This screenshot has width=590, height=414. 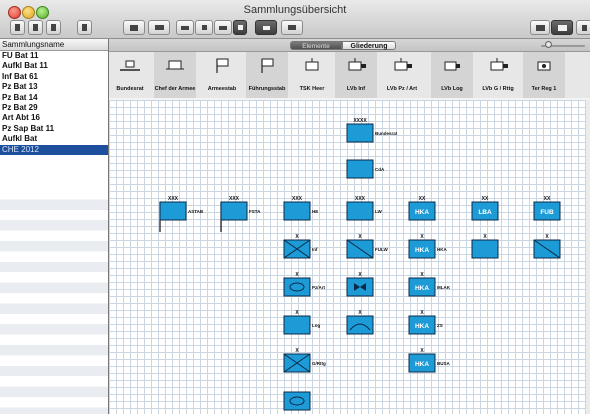 What do you see at coordinates (485, 212) in the screenshot?
I see `unit-inner-text: LBA` at bounding box center [485, 212].